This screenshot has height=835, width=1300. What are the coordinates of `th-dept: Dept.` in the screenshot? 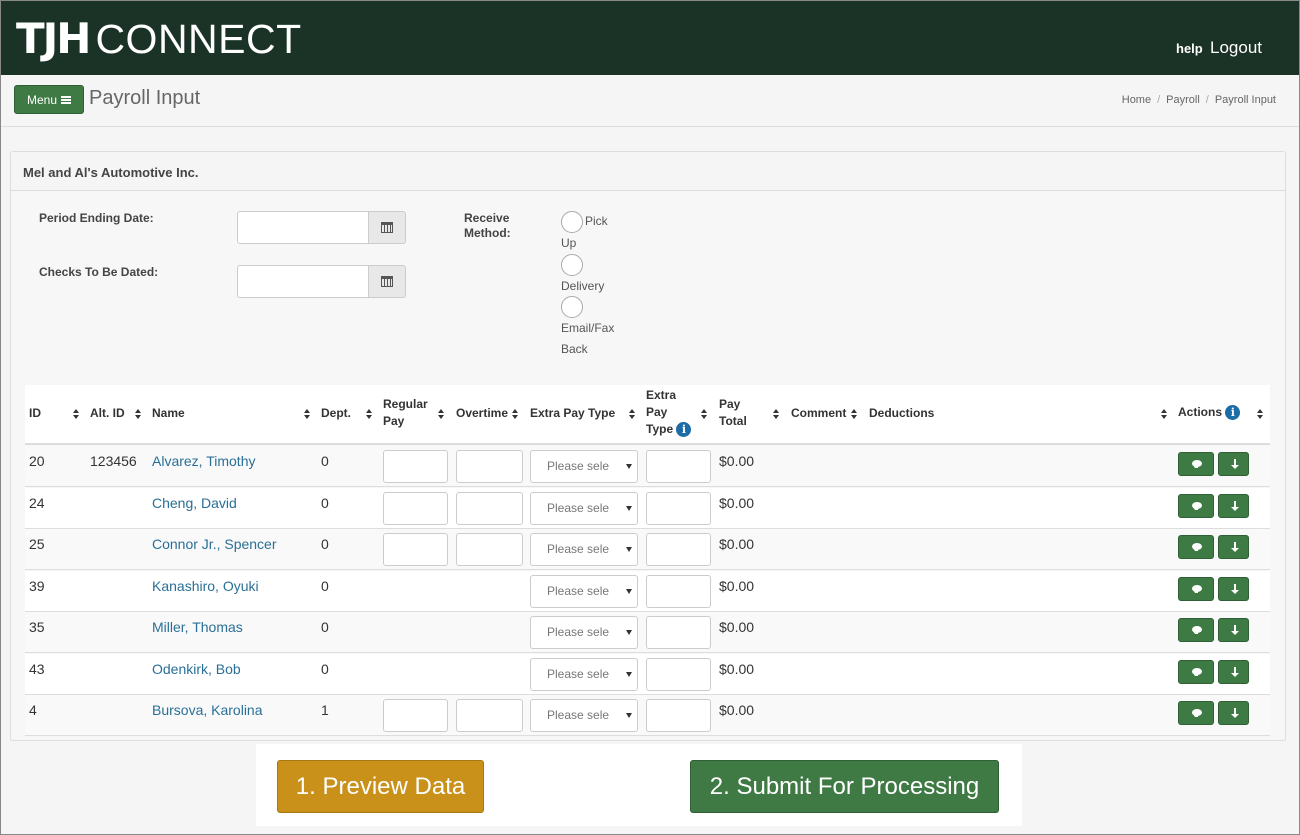 It's located at (336, 413).